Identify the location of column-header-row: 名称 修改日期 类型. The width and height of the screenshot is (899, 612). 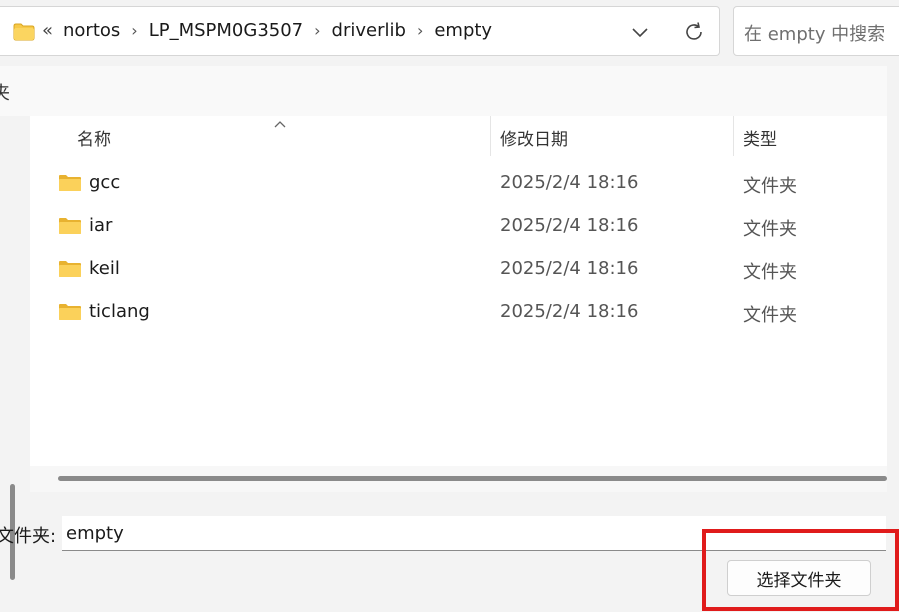
(458, 136).